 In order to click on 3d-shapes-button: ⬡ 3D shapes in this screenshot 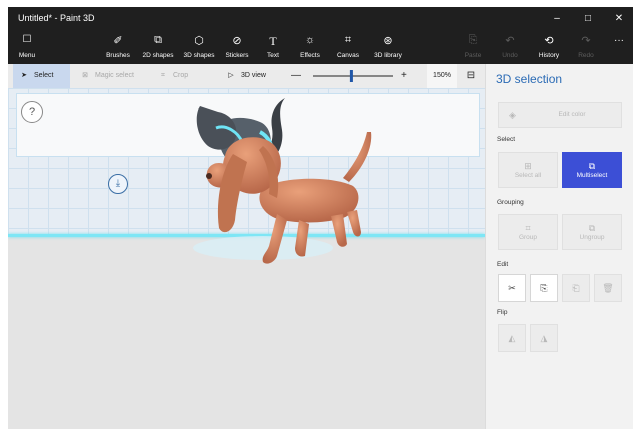, I will do `click(199, 47)`.